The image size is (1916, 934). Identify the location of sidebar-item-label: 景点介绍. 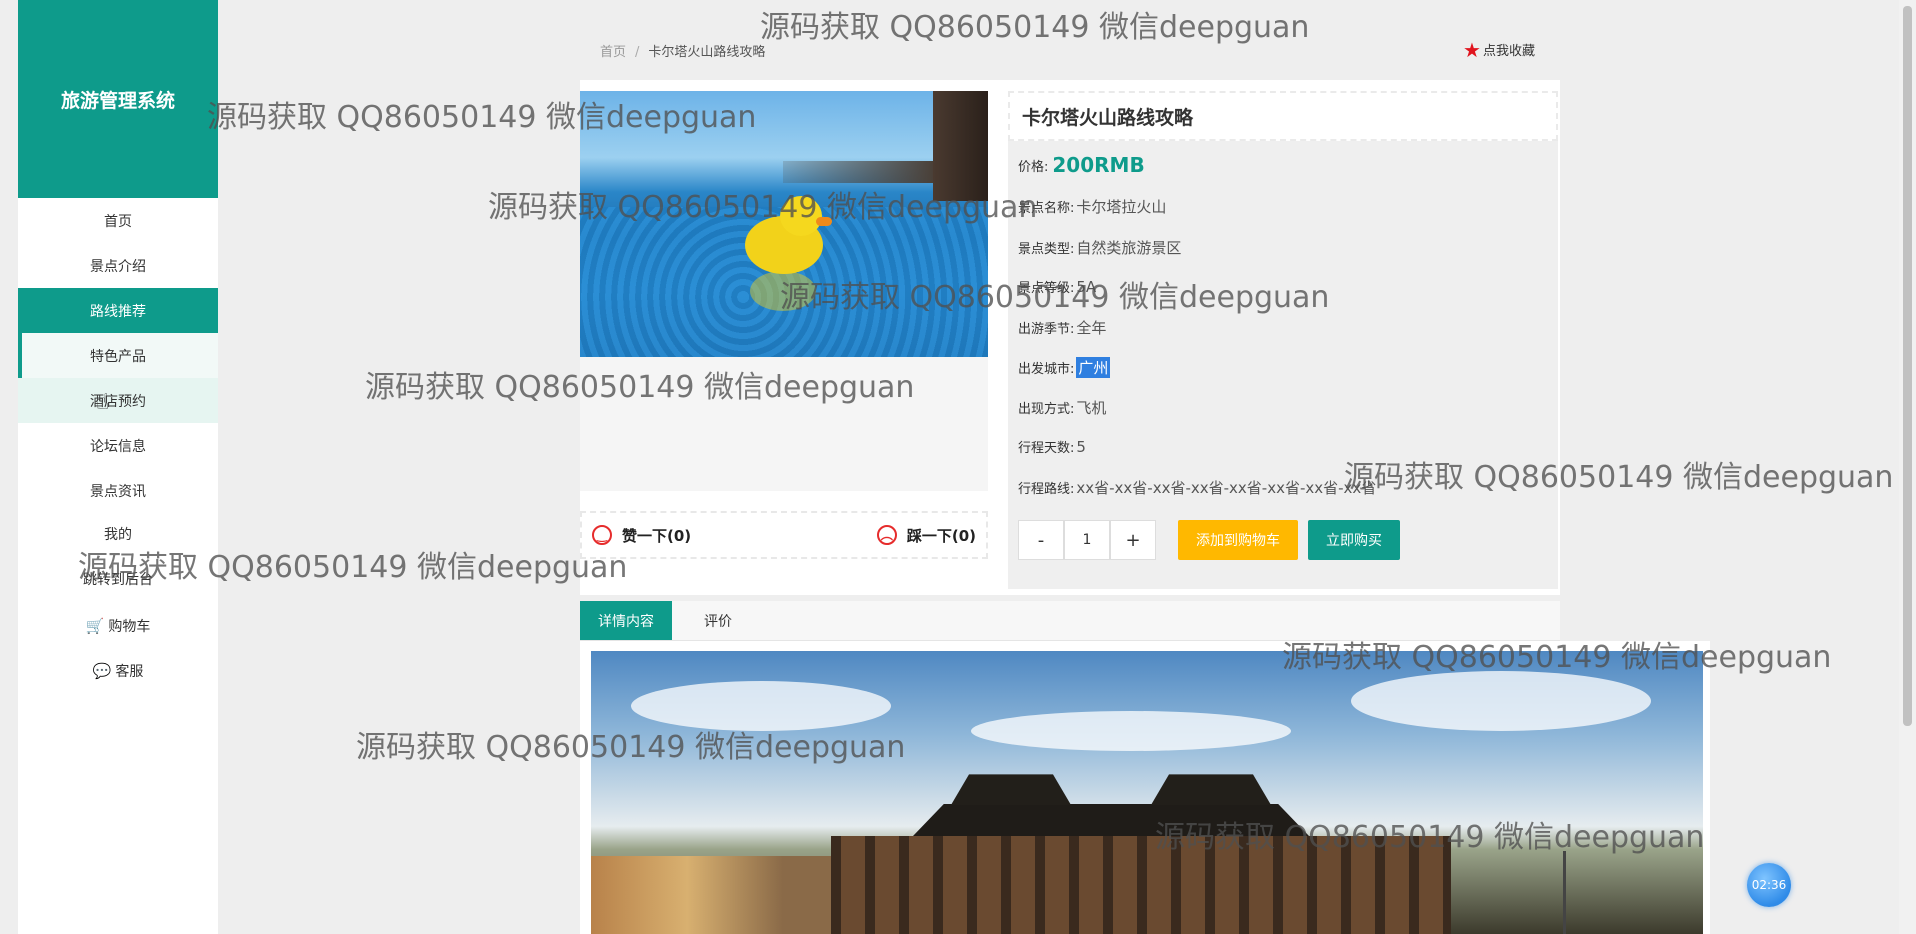
(118, 266).